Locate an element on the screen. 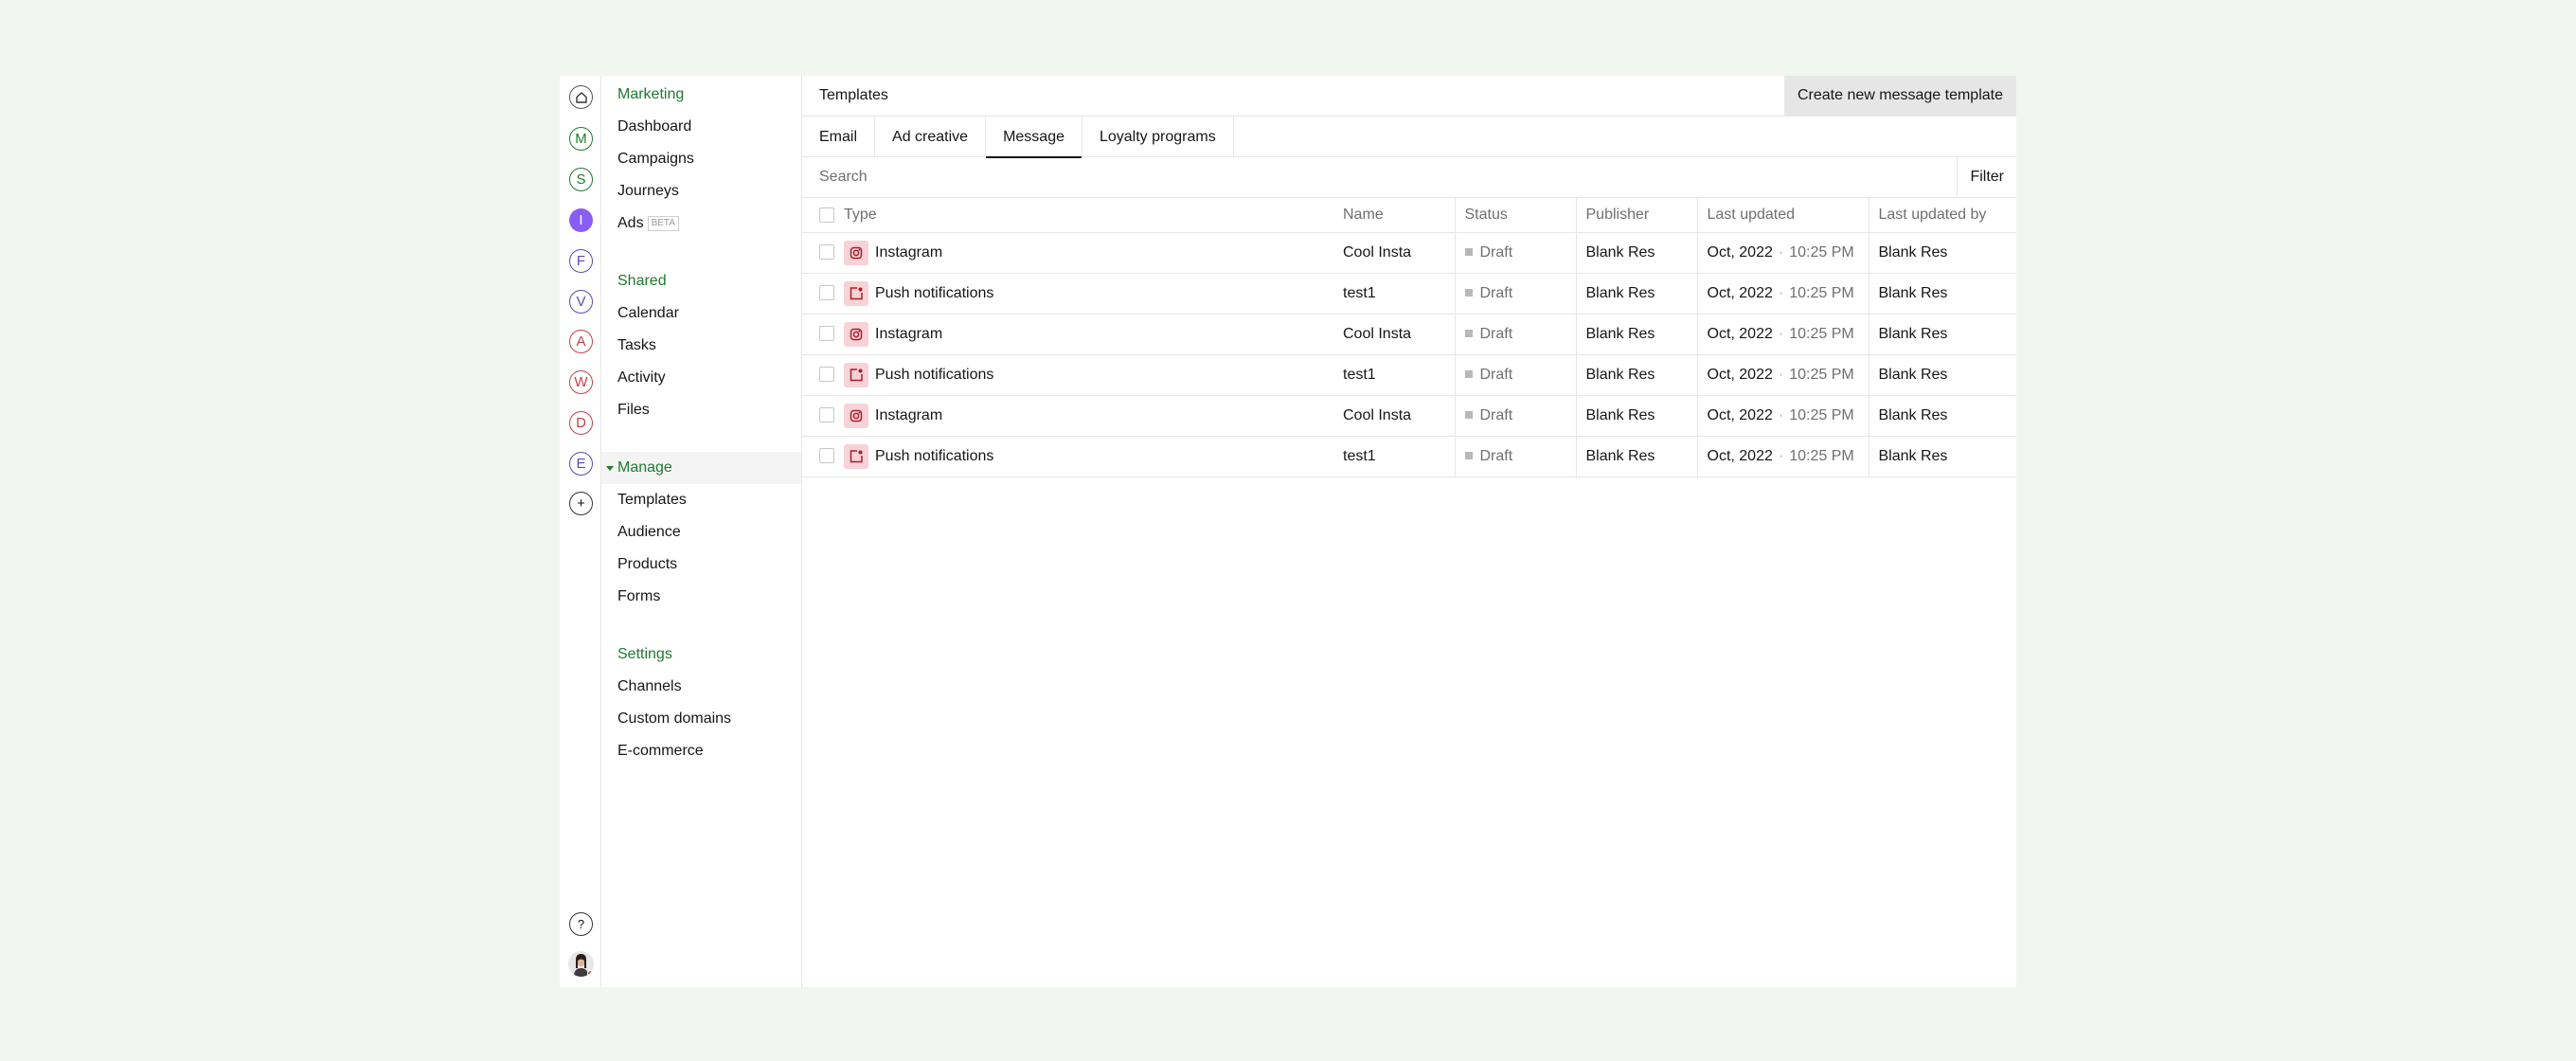 The width and height of the screenshot is (2576, 1061). type-label: Push notifications is located at coordinates (934, 292).